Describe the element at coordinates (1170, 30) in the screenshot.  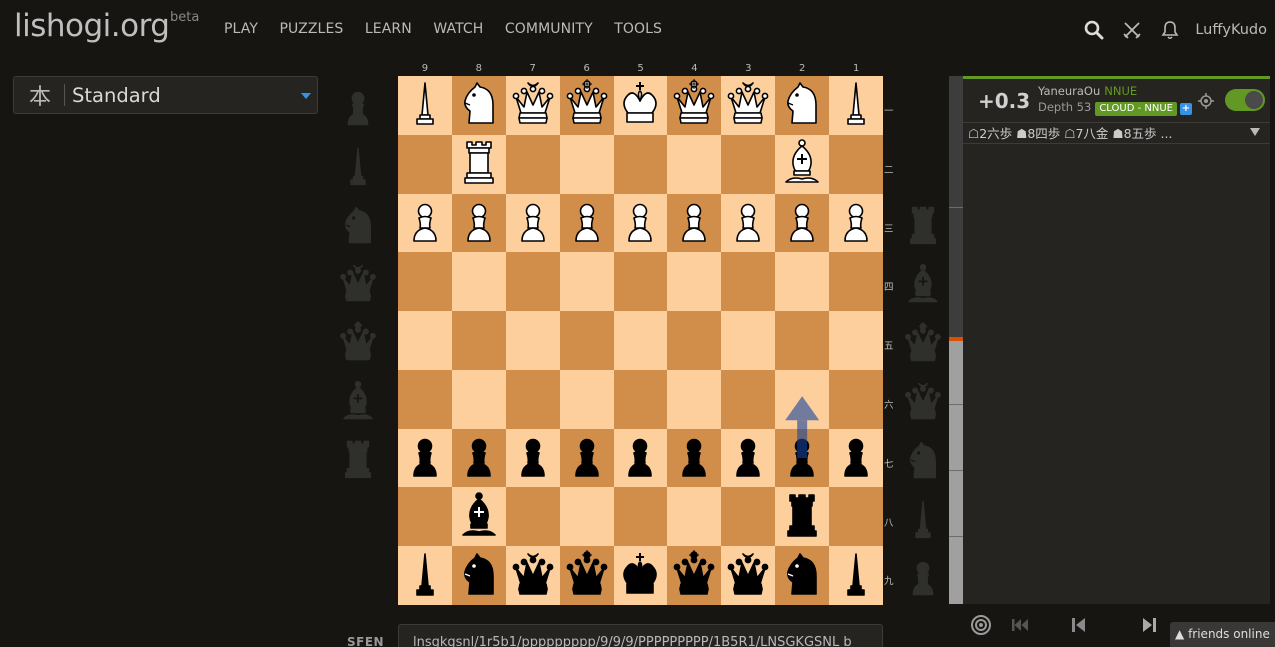
I see `notification-bell-icon` at that location.